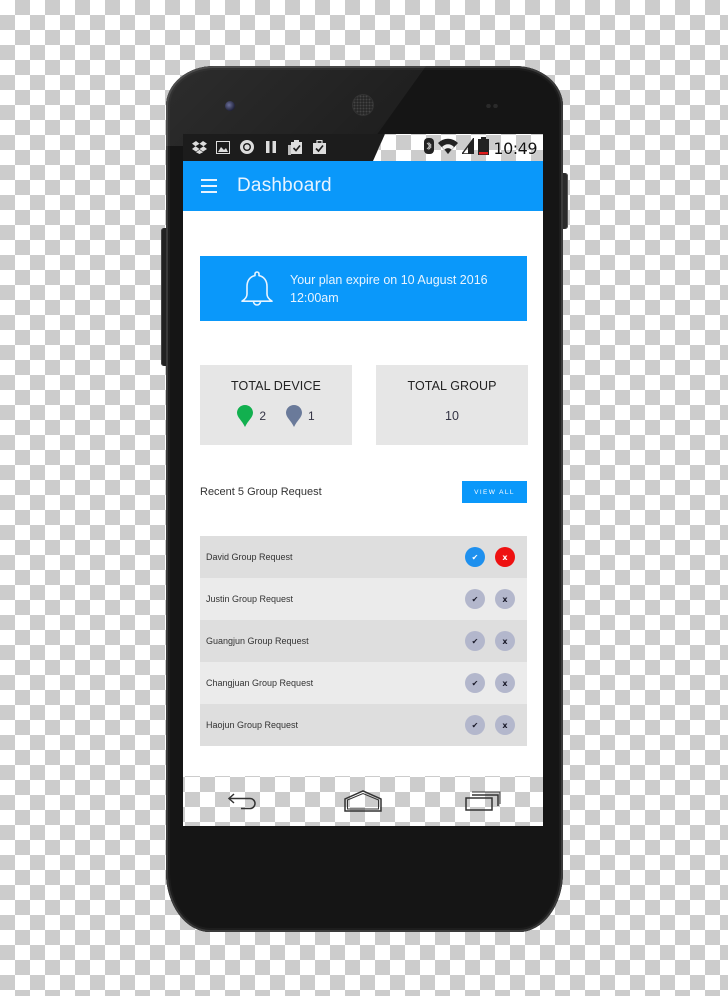  I want to click on signal-icon, so click(468, 147).